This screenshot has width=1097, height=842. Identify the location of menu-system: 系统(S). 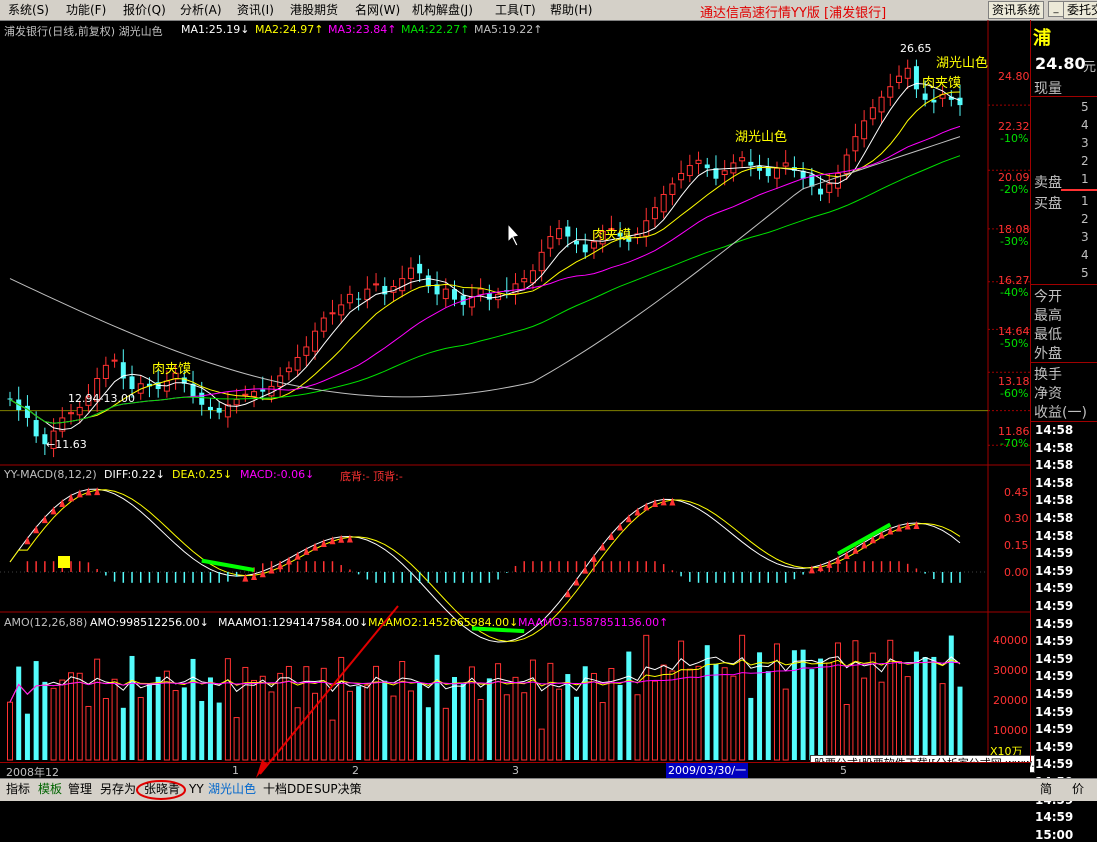
(28, 10).